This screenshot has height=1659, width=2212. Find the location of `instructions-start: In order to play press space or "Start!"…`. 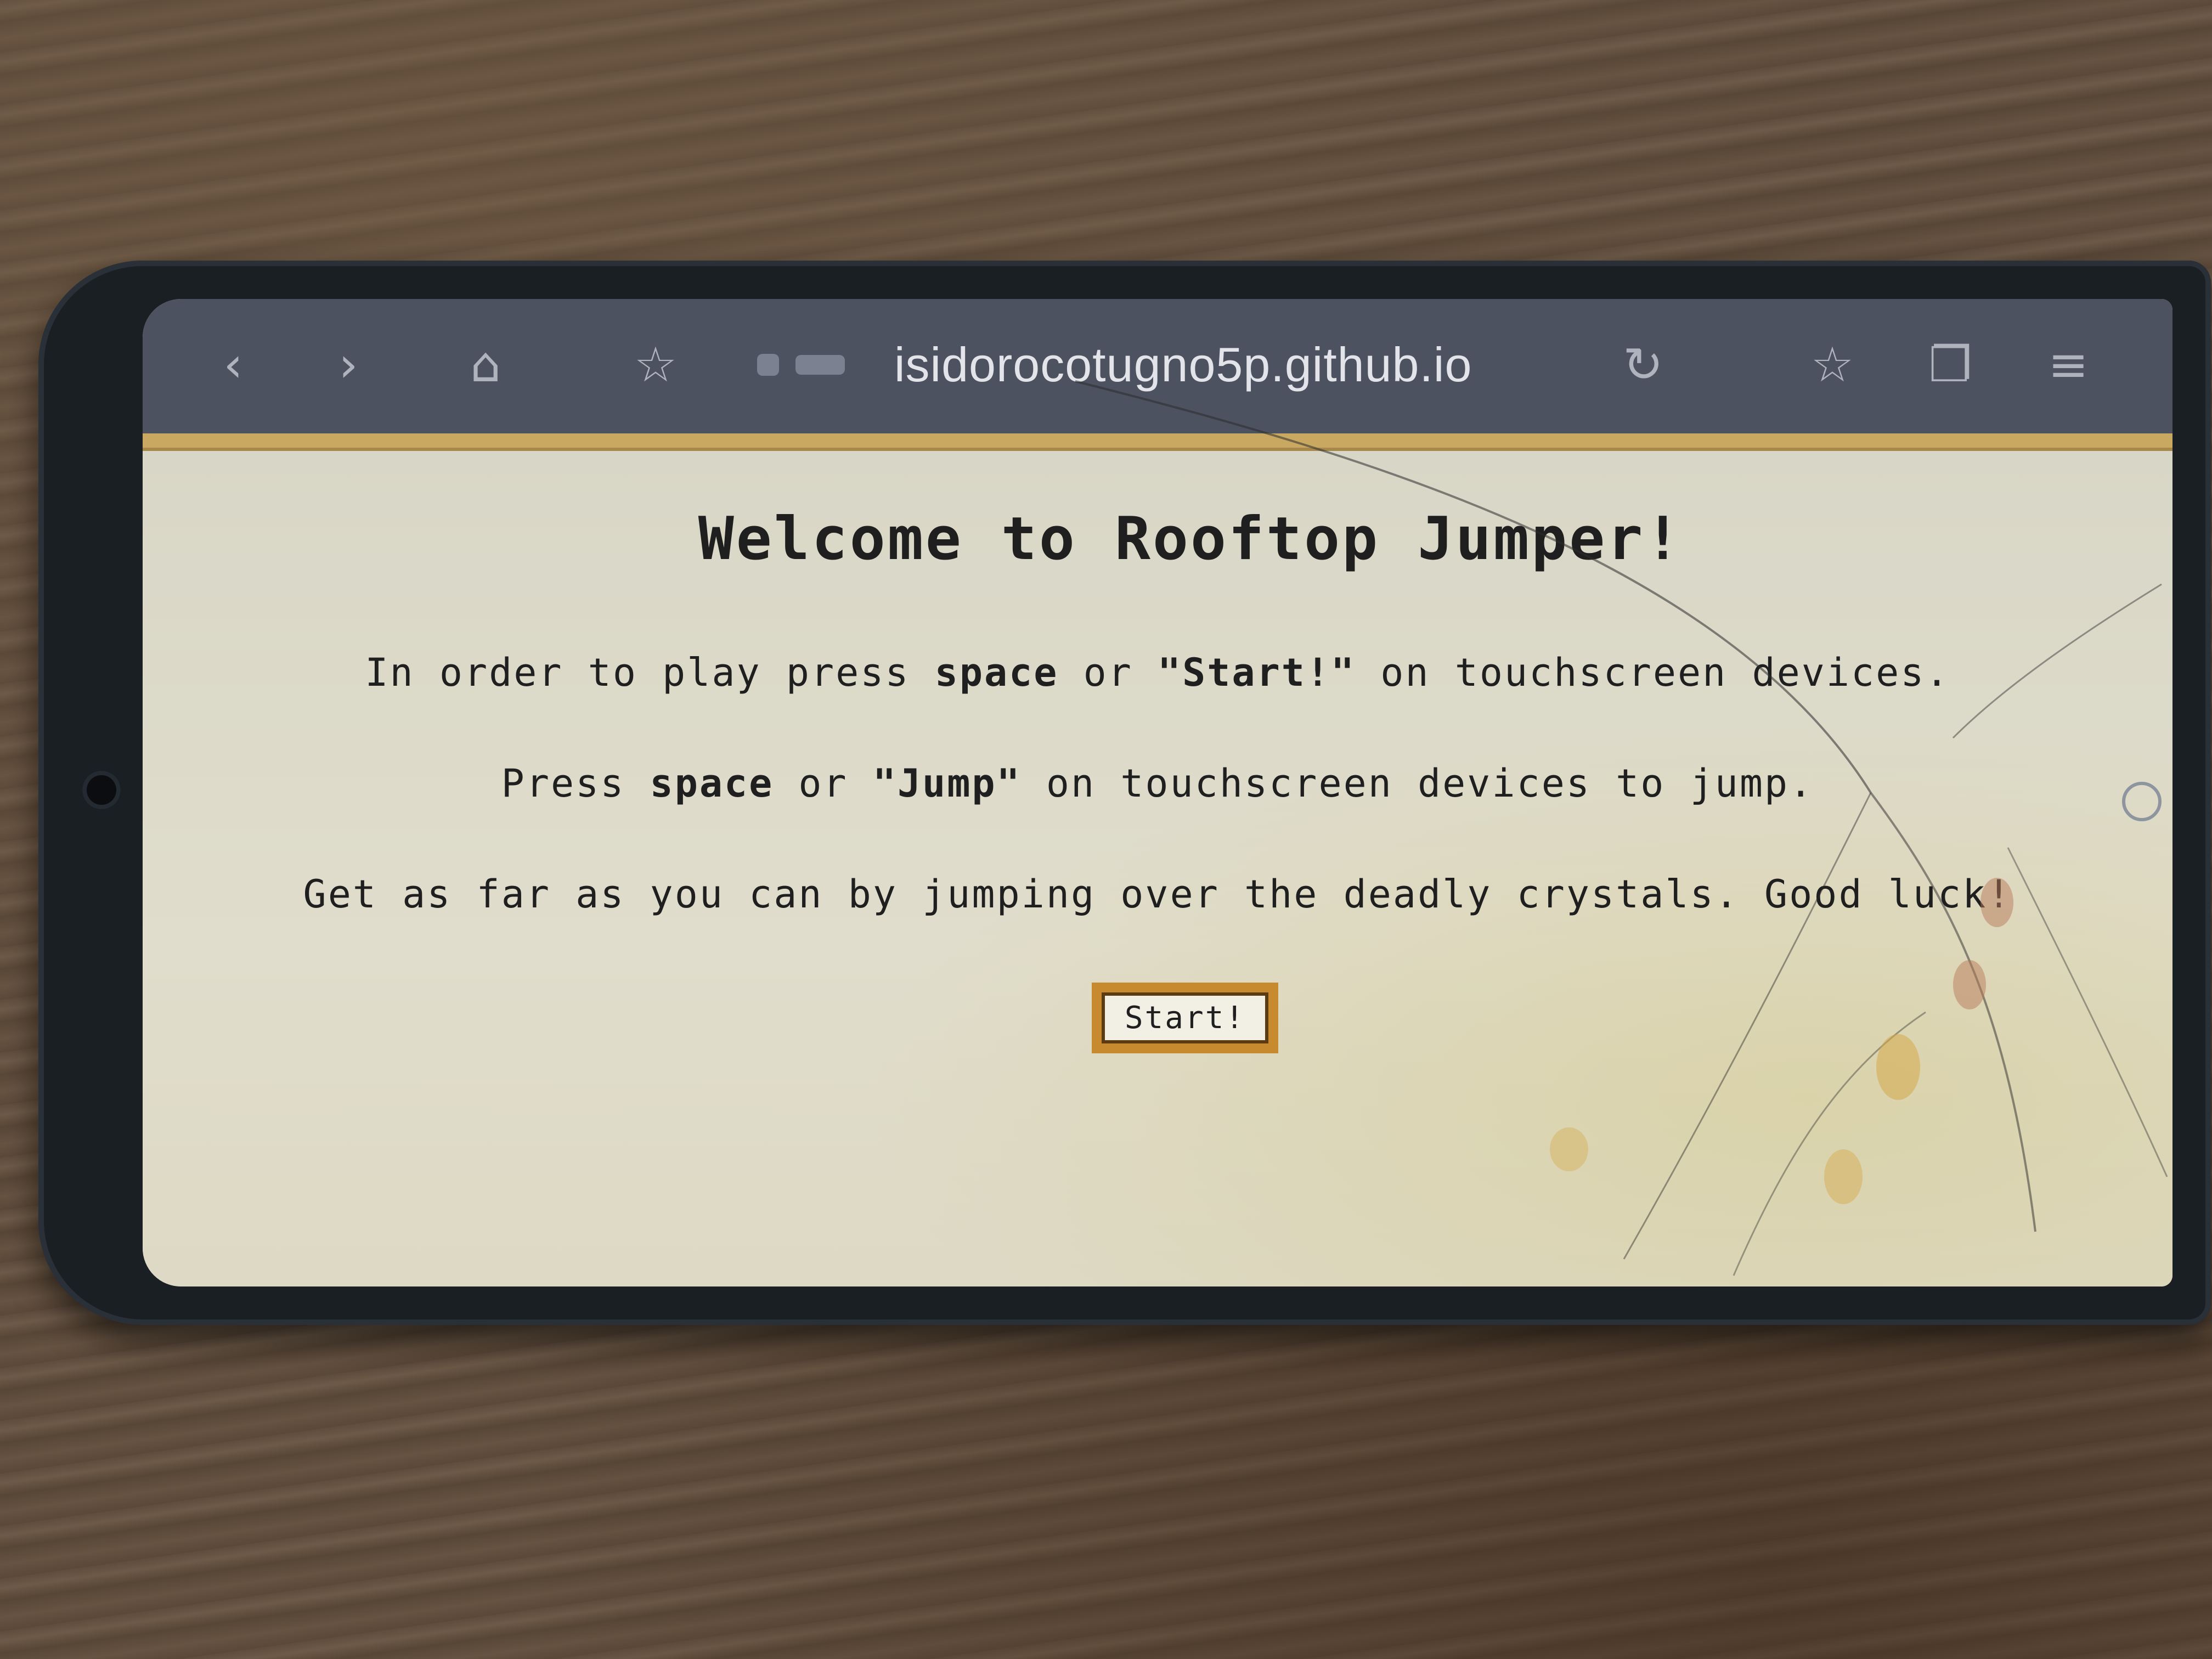

instructions-start: In order to play press space or "Start!"… is located at coordinates (1157, 672).